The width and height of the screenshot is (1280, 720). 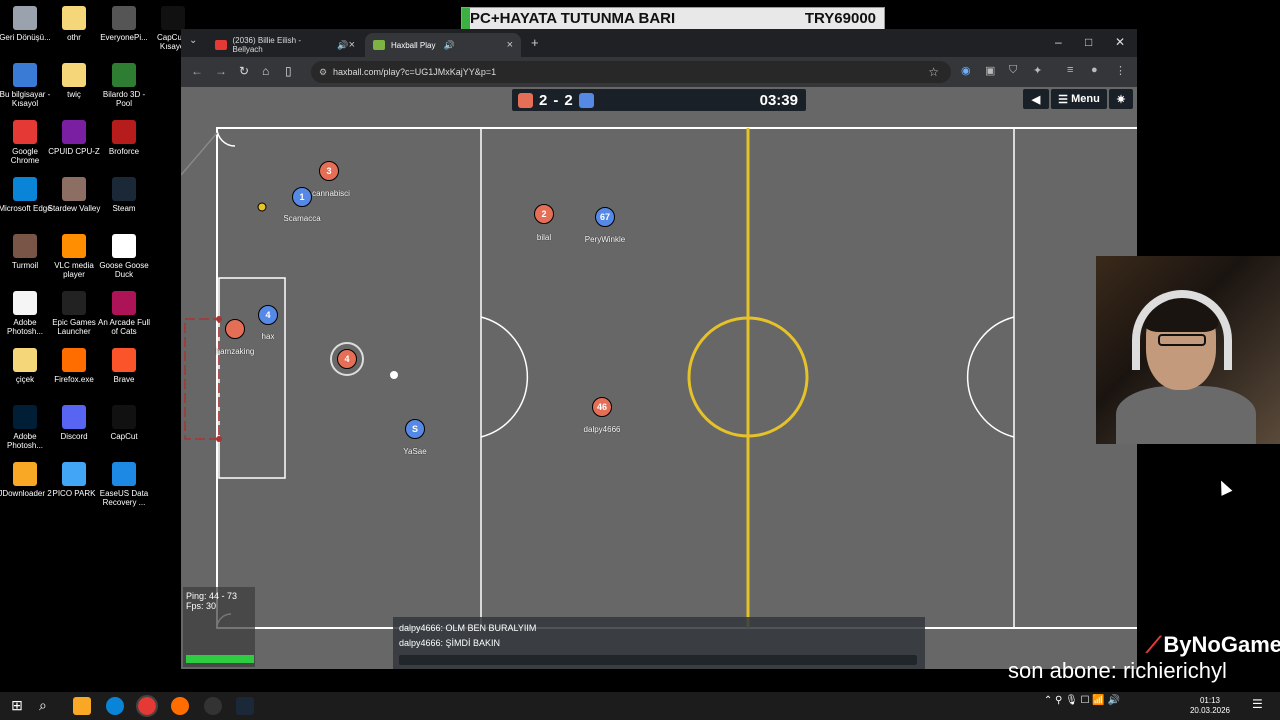 I want to click on copilot-icon, so click(x=82, y=706).